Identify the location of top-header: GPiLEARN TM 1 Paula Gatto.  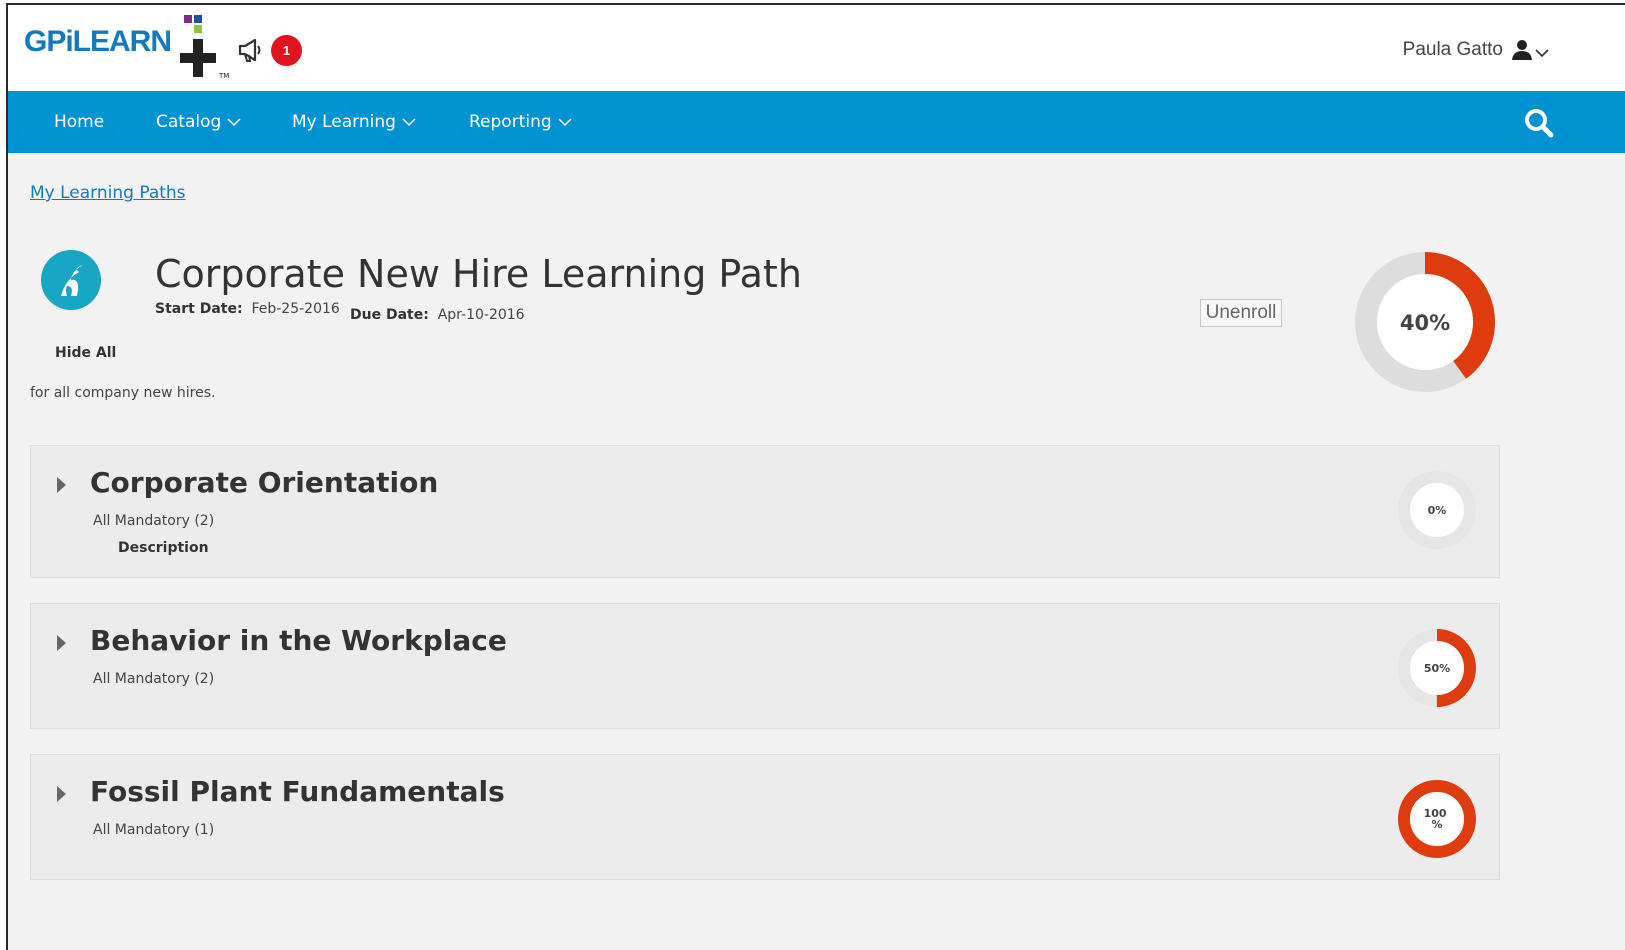
(816, 48).